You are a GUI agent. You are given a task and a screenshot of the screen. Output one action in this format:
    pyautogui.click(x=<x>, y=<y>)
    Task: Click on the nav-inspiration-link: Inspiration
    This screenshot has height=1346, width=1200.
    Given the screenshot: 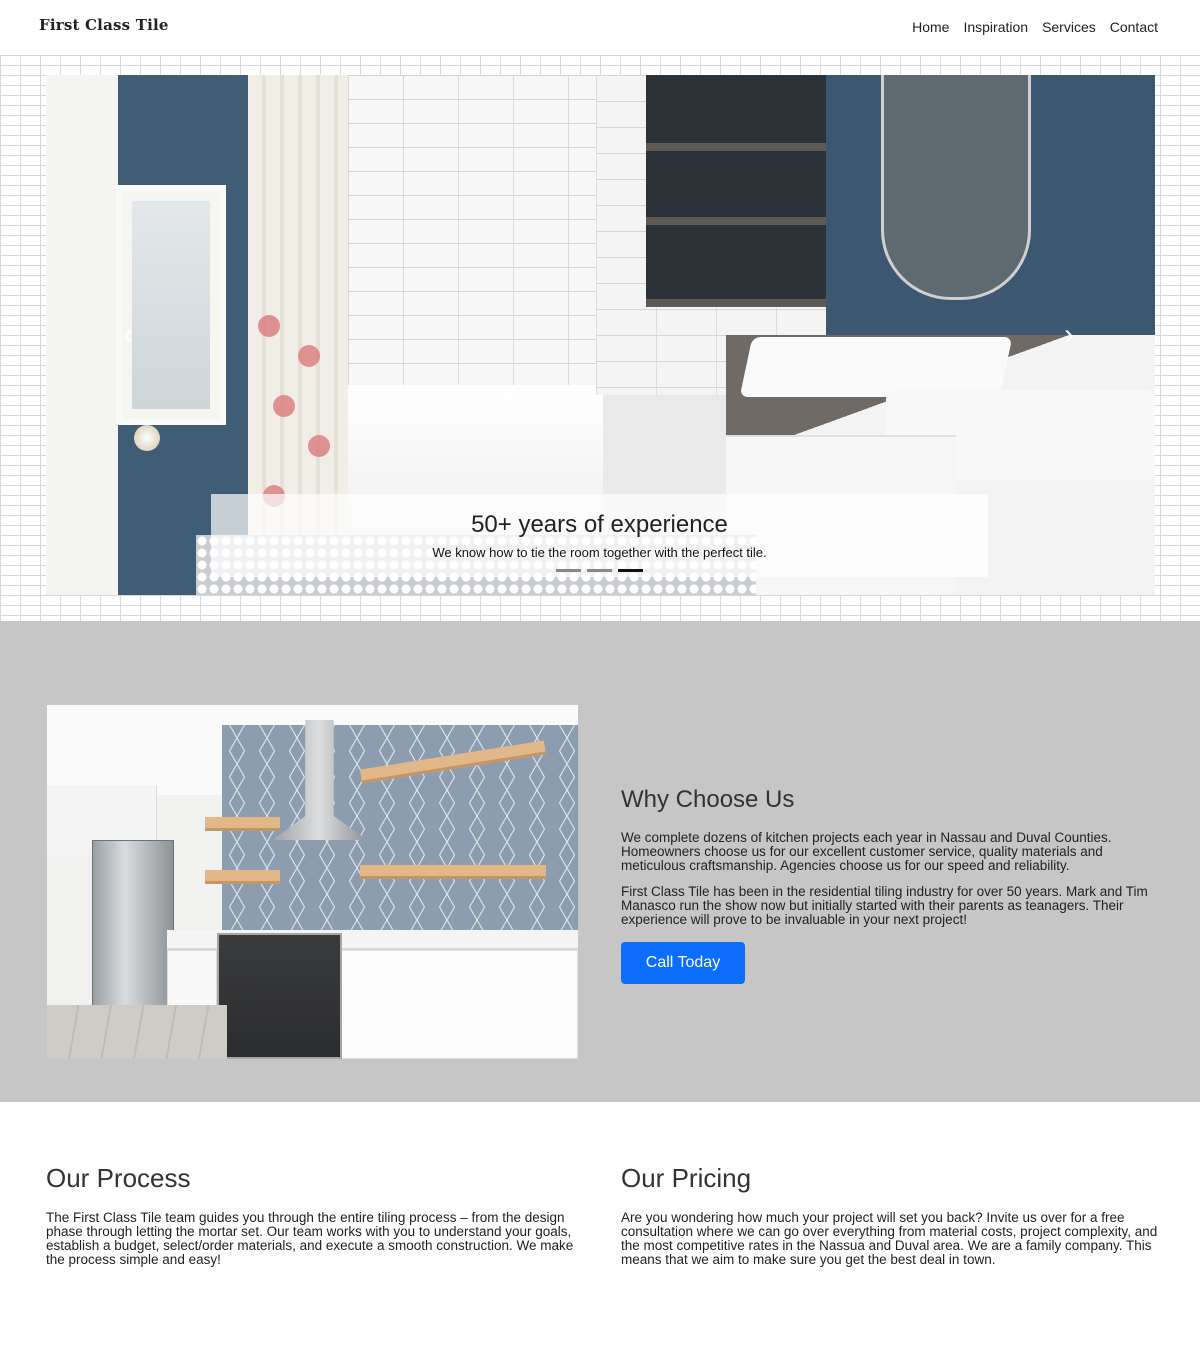 What is the action you would take?
    pyautogui.click(x=995, y=27)
    